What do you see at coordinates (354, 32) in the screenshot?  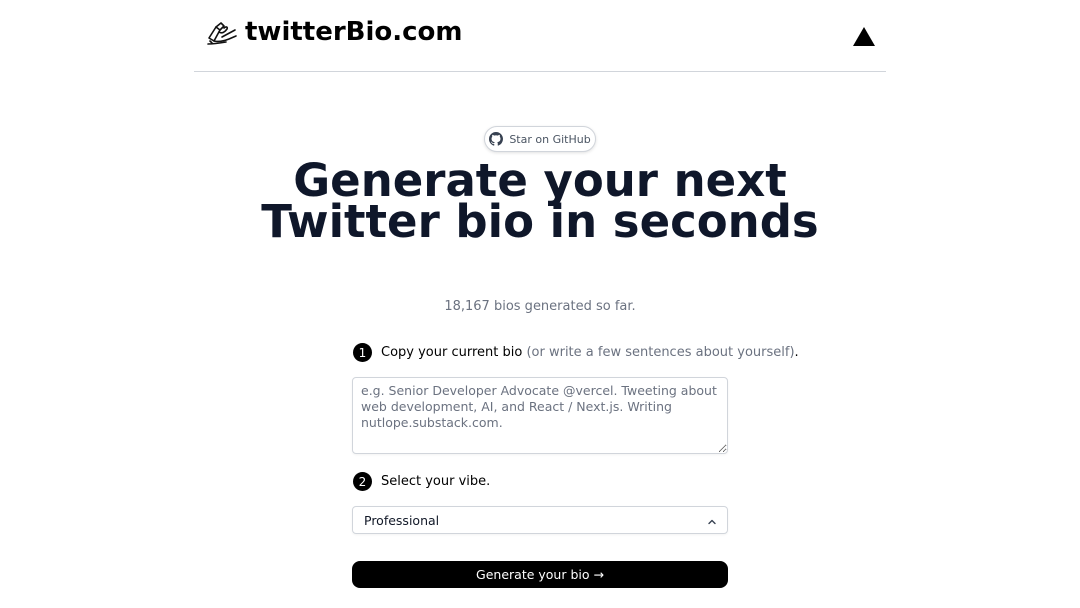 I see `brand-title: twitterBio.com` at bounding box center [354, 32].